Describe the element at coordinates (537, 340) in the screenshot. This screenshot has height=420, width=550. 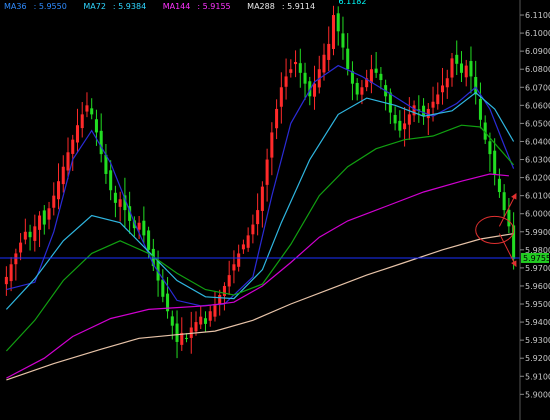
I see `y-tick-label: 5.9300` at that location.